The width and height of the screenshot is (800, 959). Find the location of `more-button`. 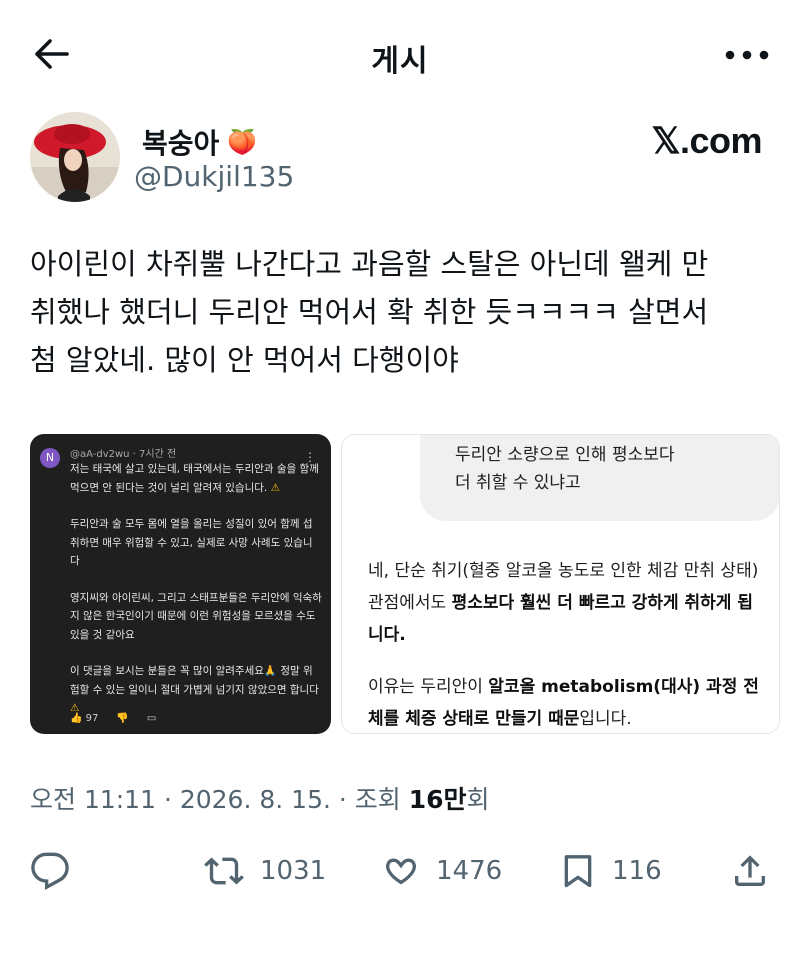

more-button is located at coordinates (747, 55).